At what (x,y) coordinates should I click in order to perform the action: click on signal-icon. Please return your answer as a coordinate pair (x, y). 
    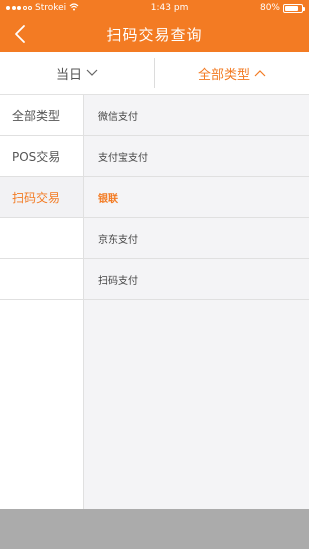
    Looking at the image, I should click on (19, 8).